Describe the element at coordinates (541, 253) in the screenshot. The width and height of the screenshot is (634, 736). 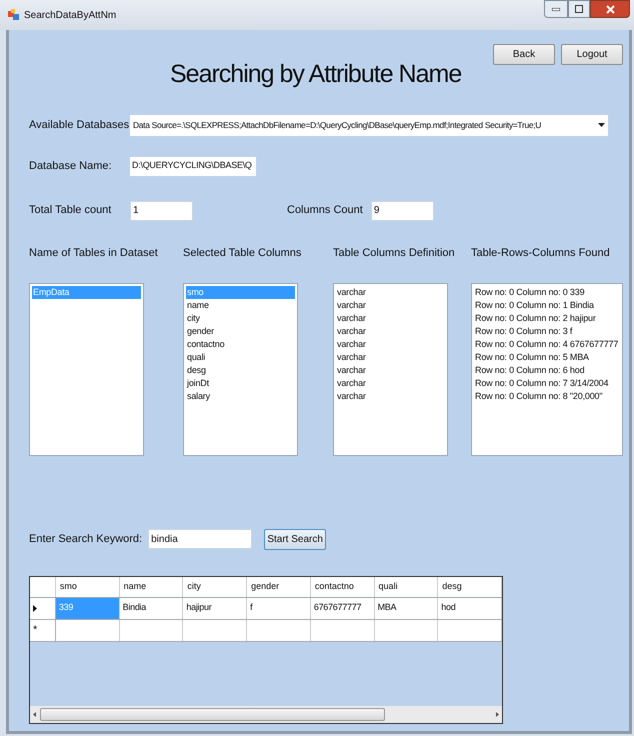
I see `list-label: Table-Rows-Columns Found` at that location.